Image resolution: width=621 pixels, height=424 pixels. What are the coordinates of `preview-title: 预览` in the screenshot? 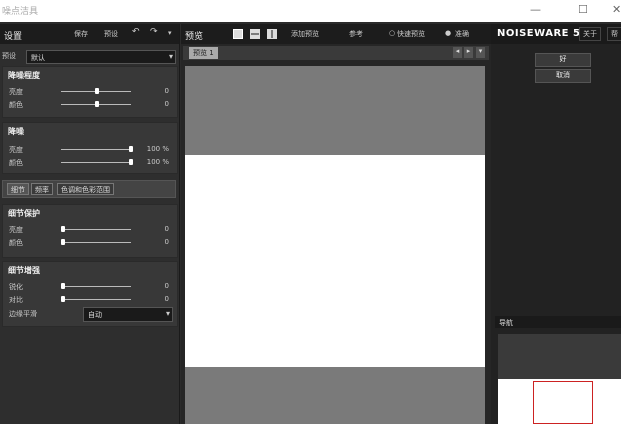 It's located at (194, 37).